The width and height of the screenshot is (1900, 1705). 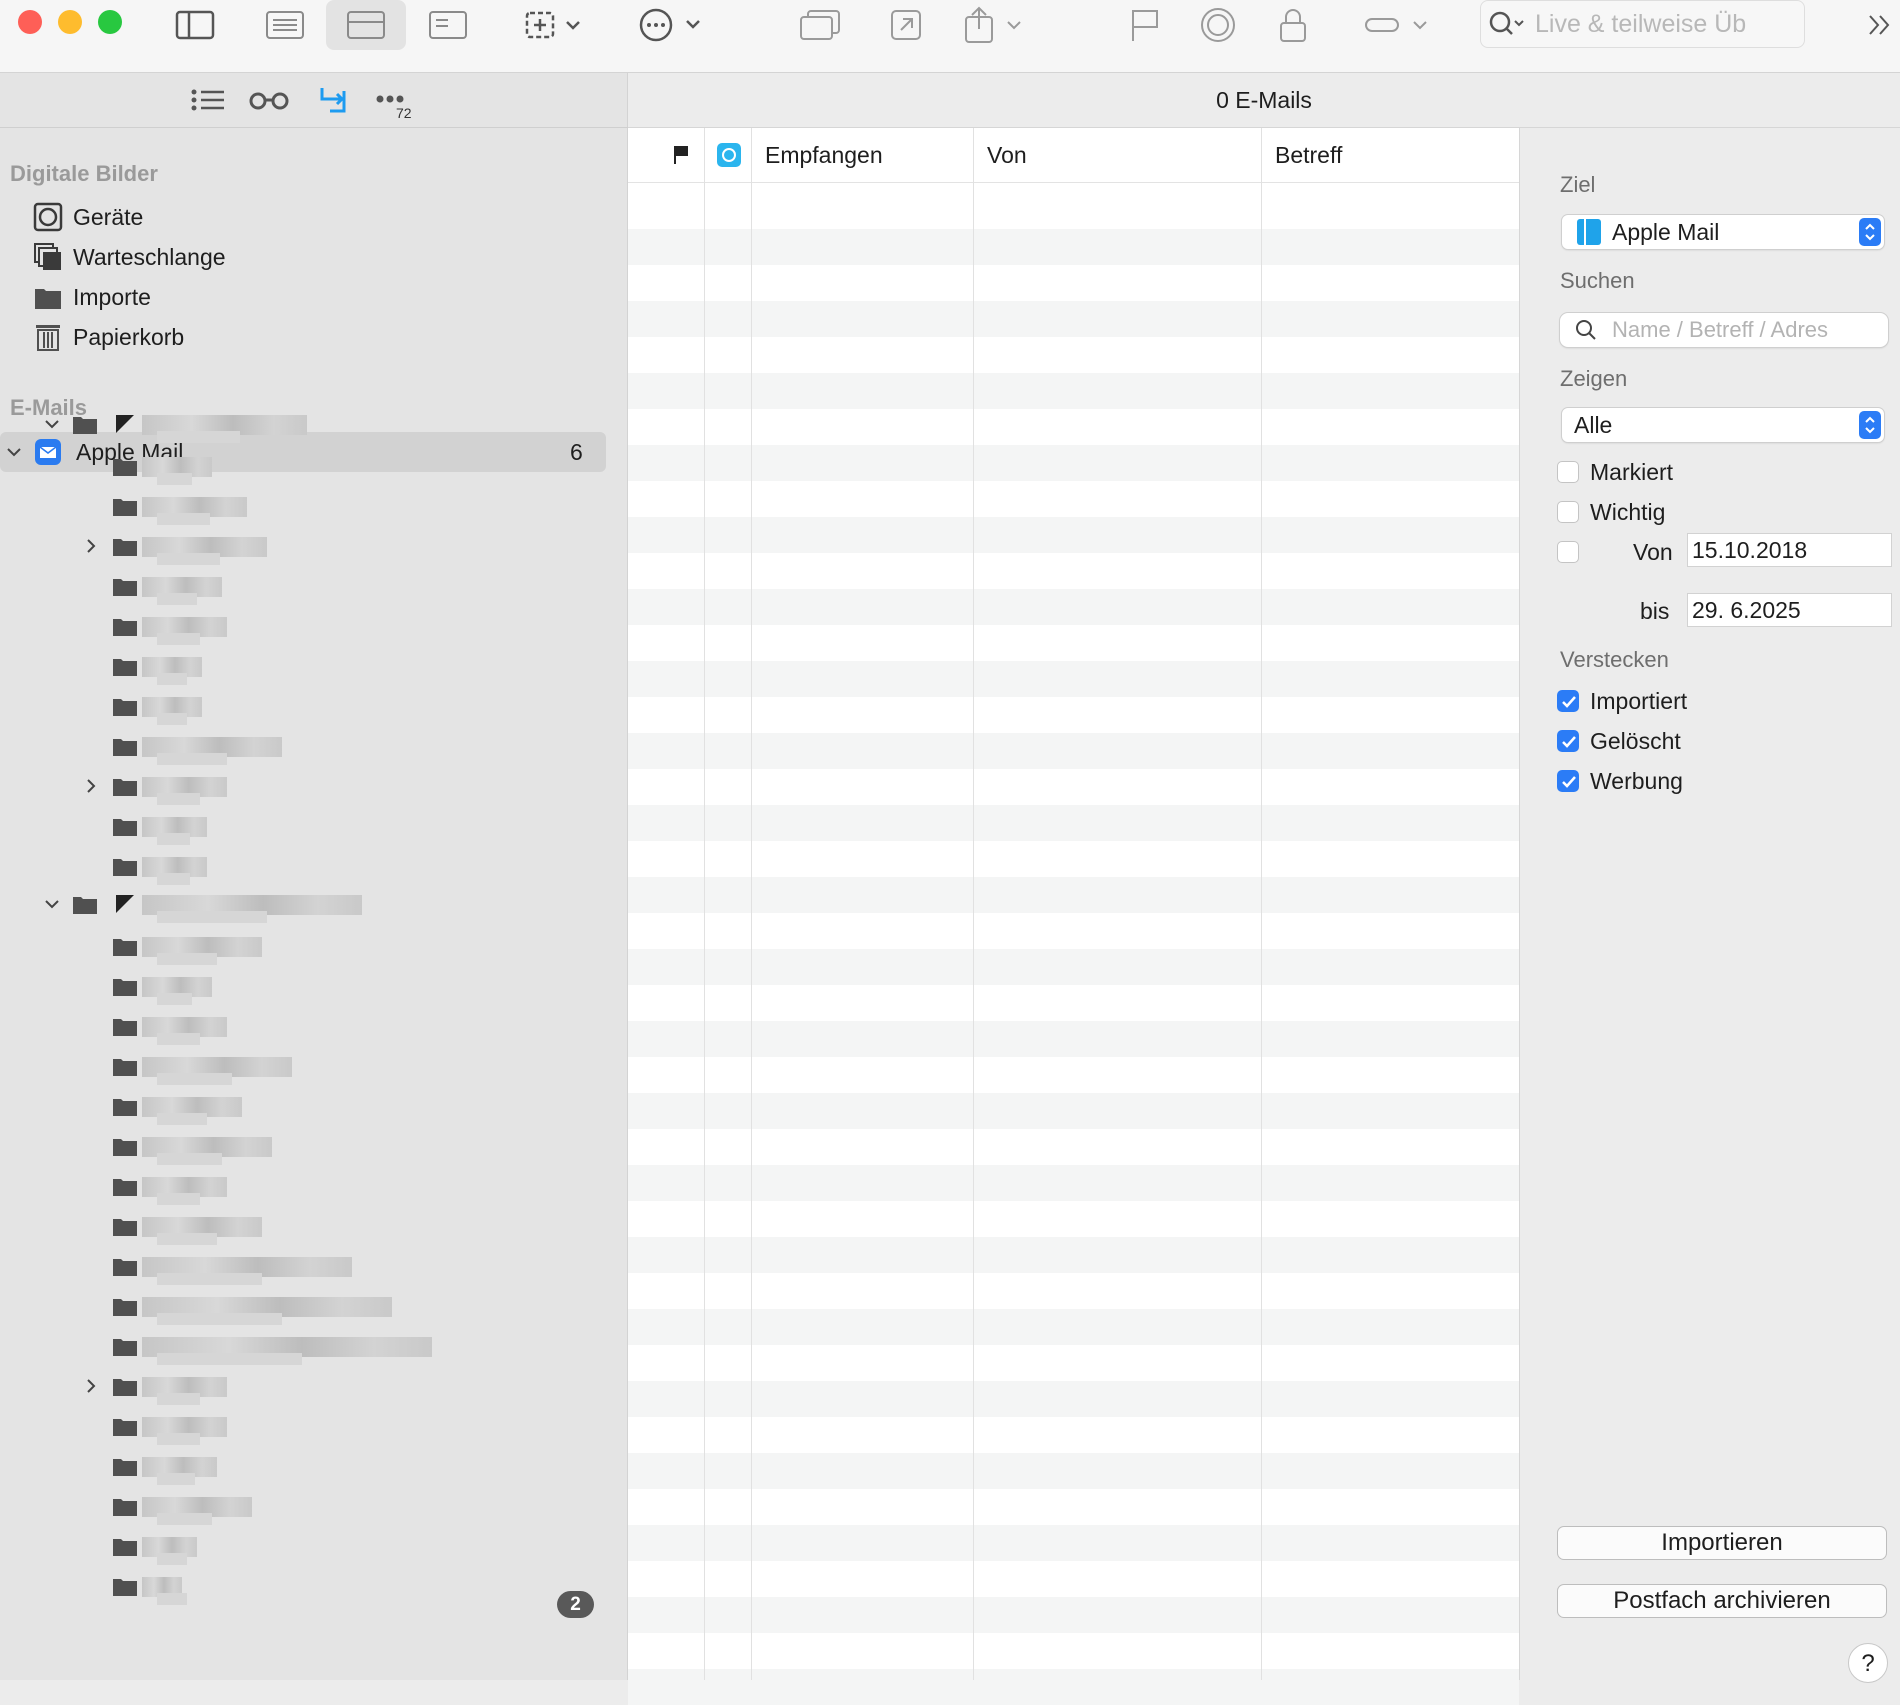 What do you see at coordinates (108, 216) in the screenshot?
I see `sidebar-item-label: Geräte` at bounding box center [108, 216].